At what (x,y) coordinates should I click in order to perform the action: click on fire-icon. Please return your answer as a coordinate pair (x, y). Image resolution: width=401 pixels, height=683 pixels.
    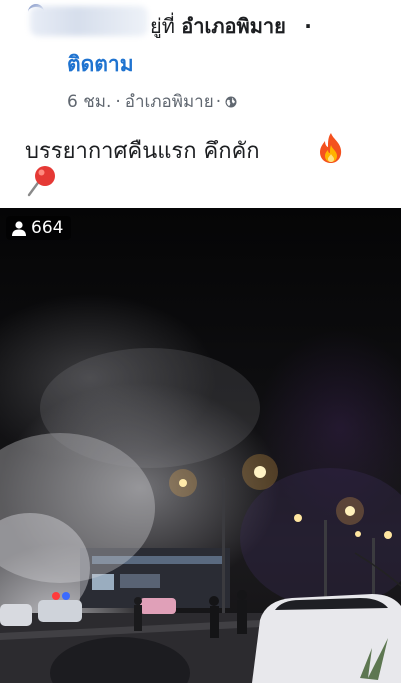
    Looking at the image, I should click on (331, 148).